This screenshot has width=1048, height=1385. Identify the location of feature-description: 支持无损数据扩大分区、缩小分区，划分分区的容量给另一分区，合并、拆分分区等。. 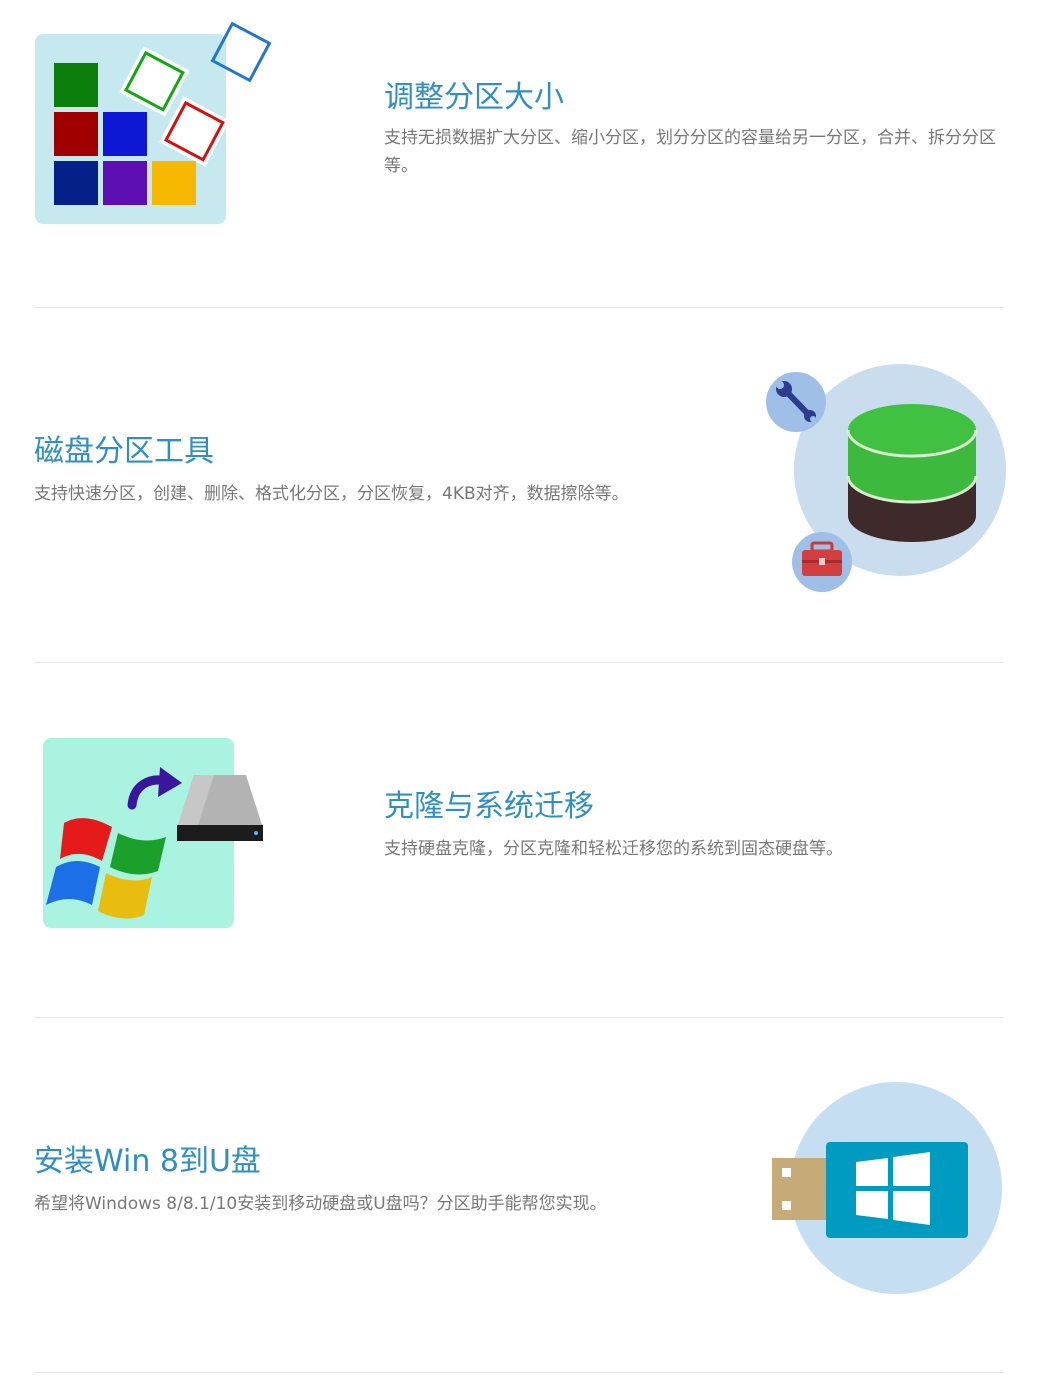
(690, 152).